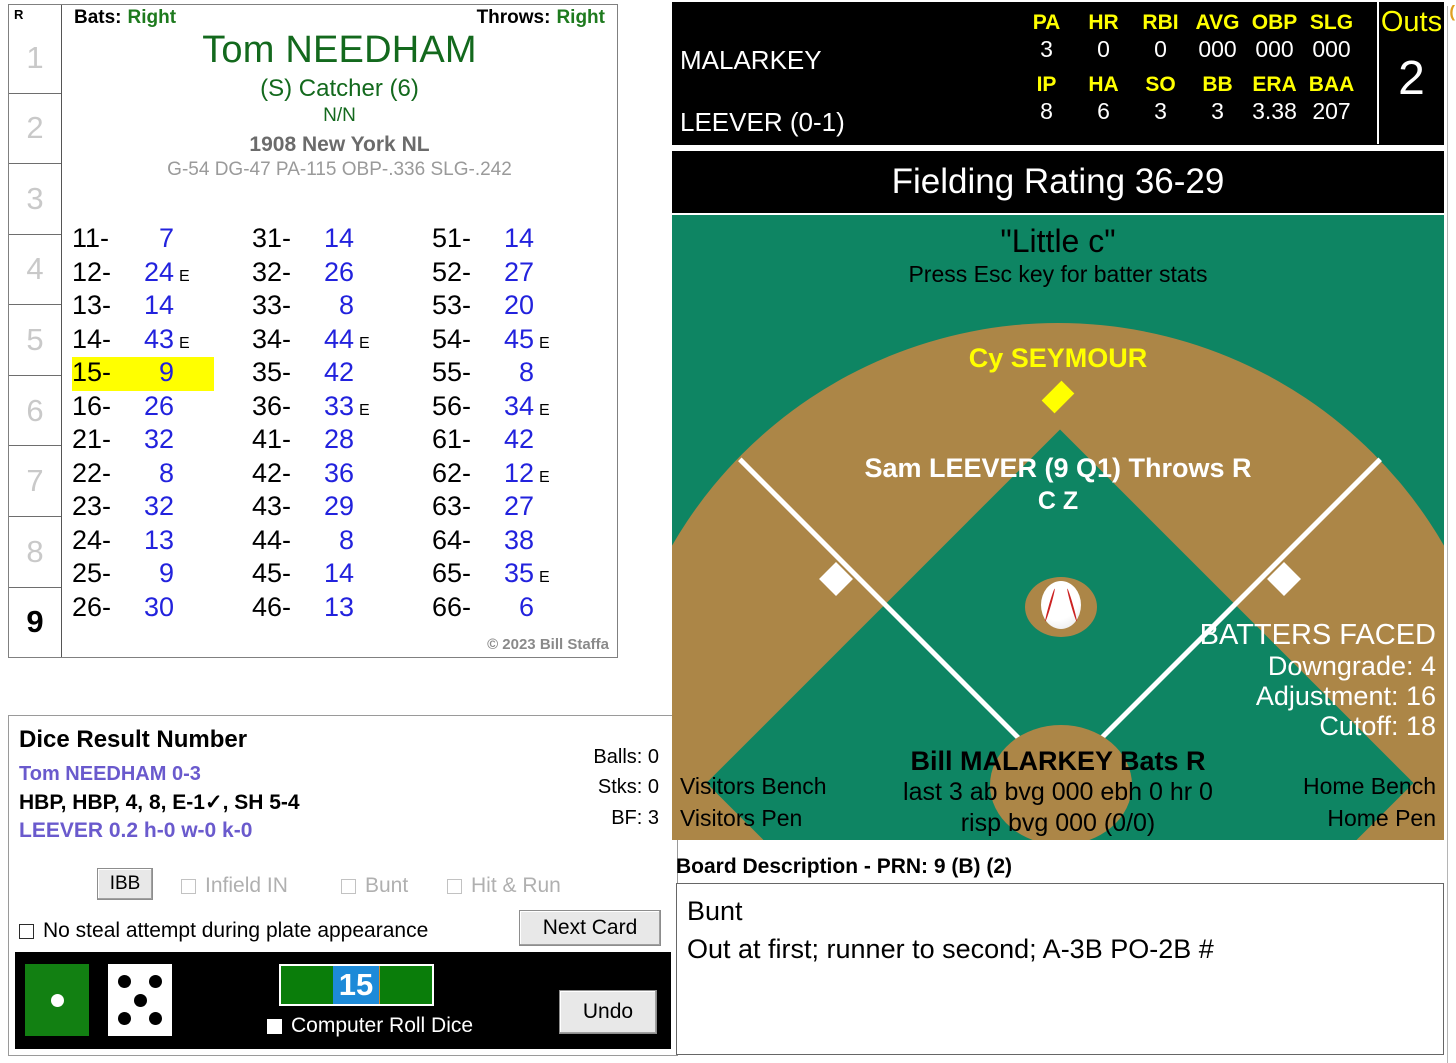  Describe the element at coordinates (522, 307) in the screenshot. I see `dice-row: 53- 20` at that location.